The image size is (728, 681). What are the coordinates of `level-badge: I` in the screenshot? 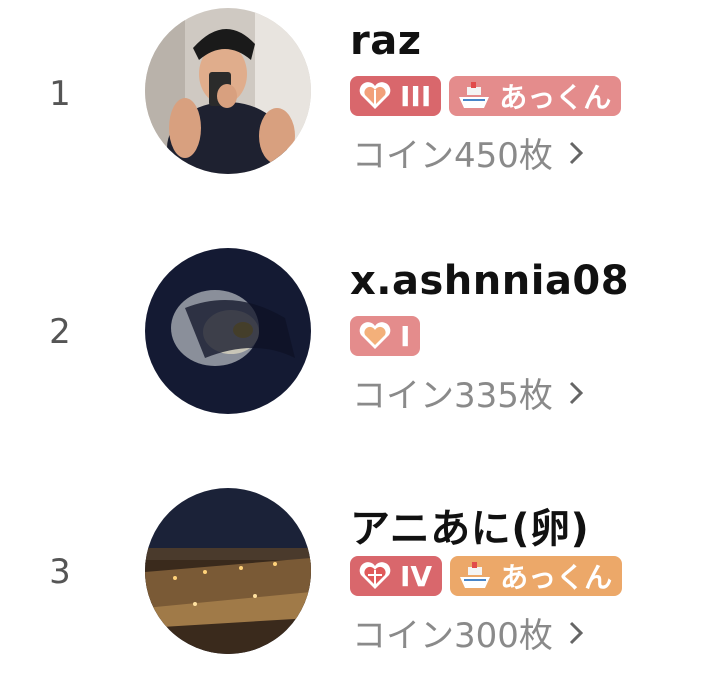 It's located at (385, 336).